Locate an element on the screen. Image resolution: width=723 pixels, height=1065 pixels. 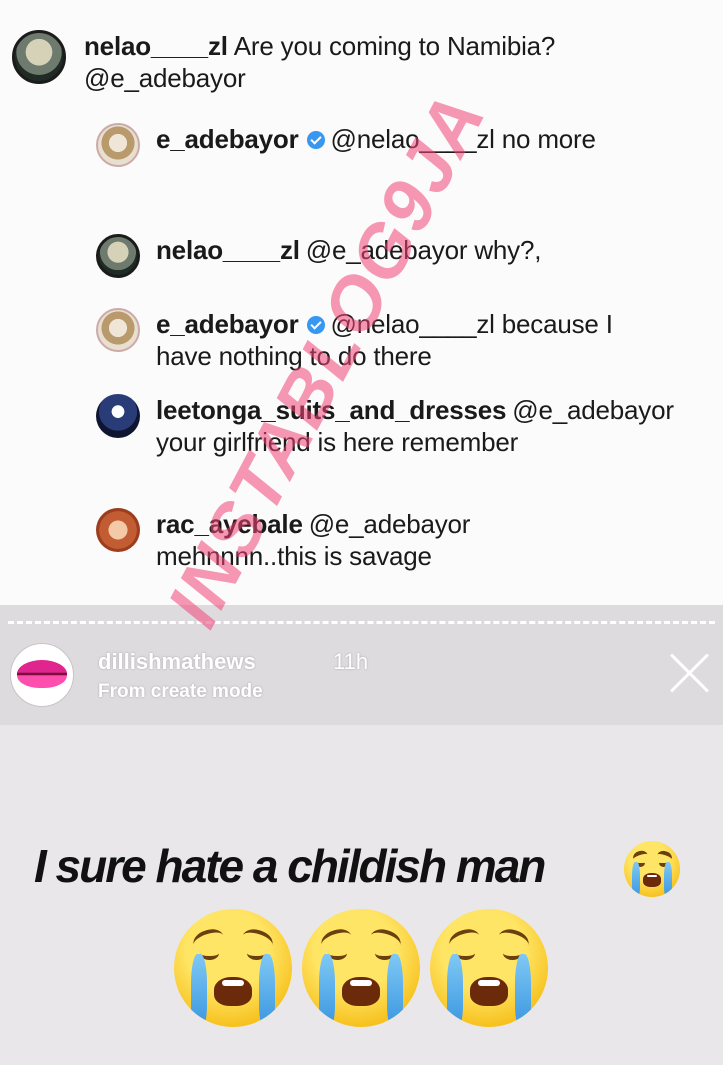
story-progress-bar is located at coordinates (361, 622).